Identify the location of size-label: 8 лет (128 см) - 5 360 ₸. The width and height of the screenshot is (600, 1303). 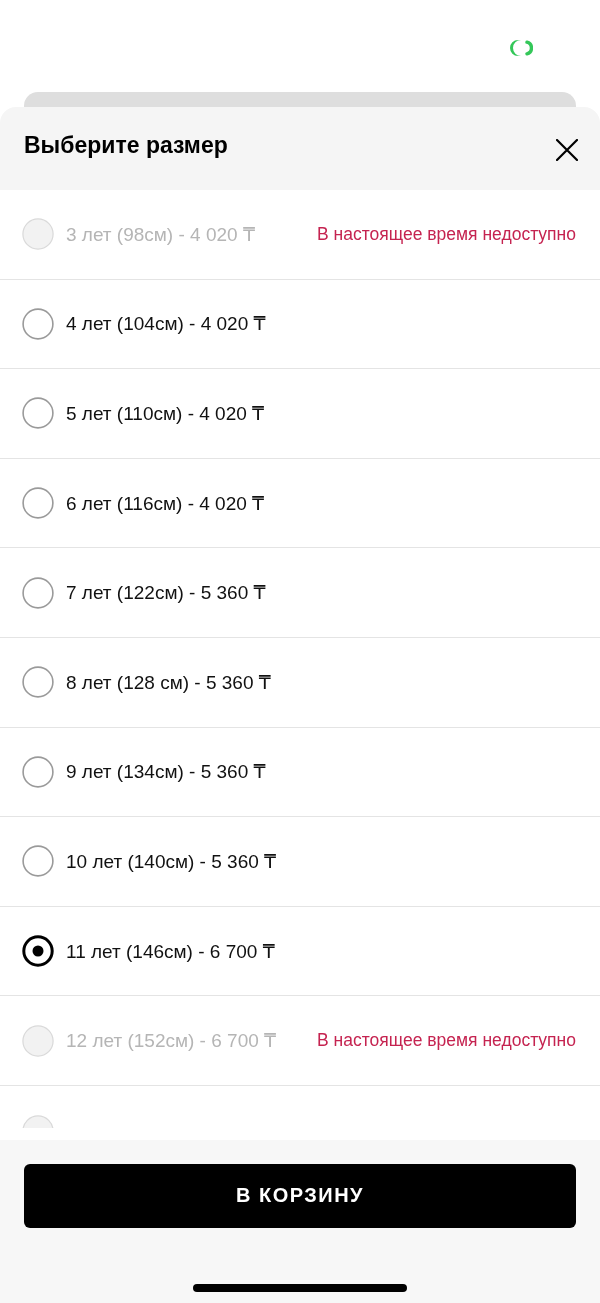
(168, 682).